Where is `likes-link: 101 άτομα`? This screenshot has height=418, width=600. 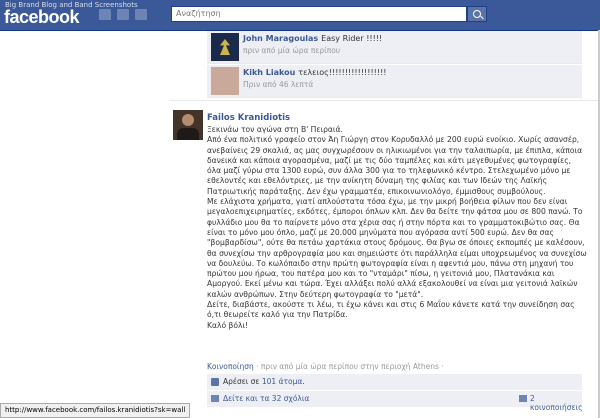 likes-link: 101 άτομα is located at coordinates (282, 381).